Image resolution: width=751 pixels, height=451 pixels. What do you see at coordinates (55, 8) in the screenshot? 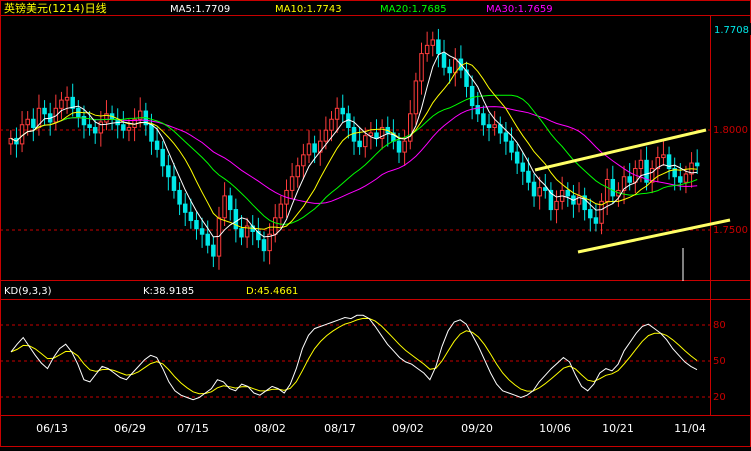
I see `chart-title: 英镑美元(1214)日线` at bounding box center [55, 8].